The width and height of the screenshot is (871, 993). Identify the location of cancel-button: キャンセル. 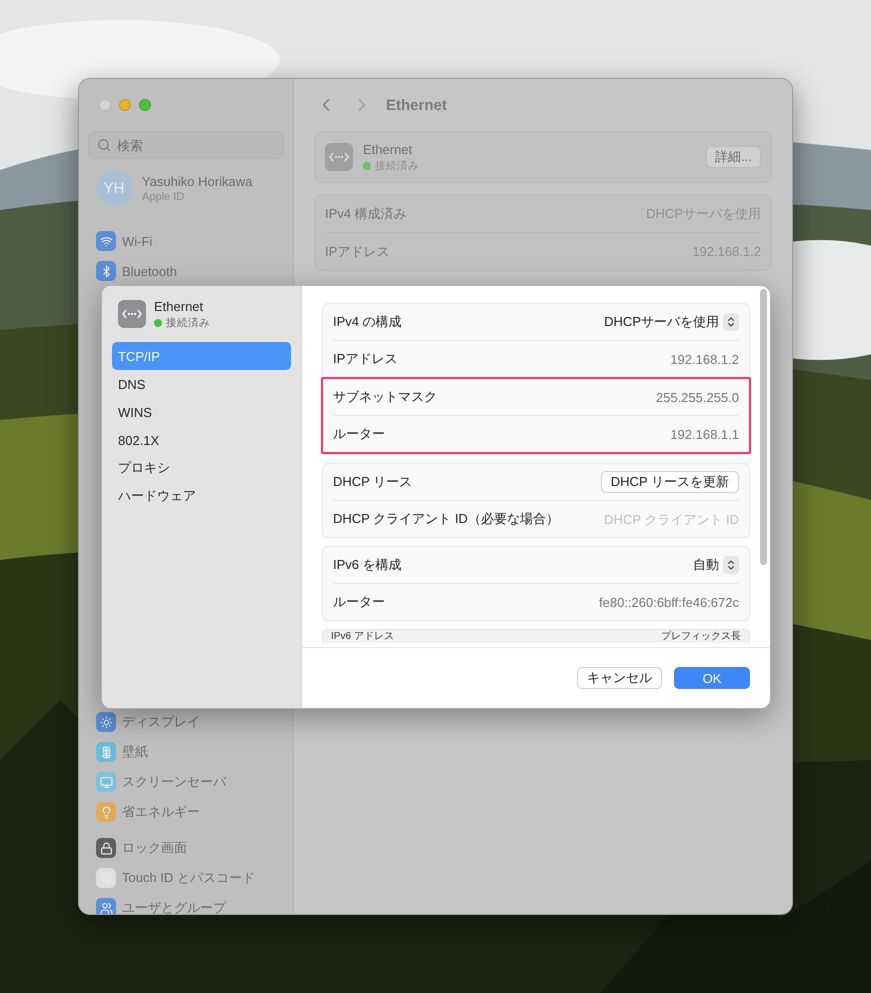
(619, 678).